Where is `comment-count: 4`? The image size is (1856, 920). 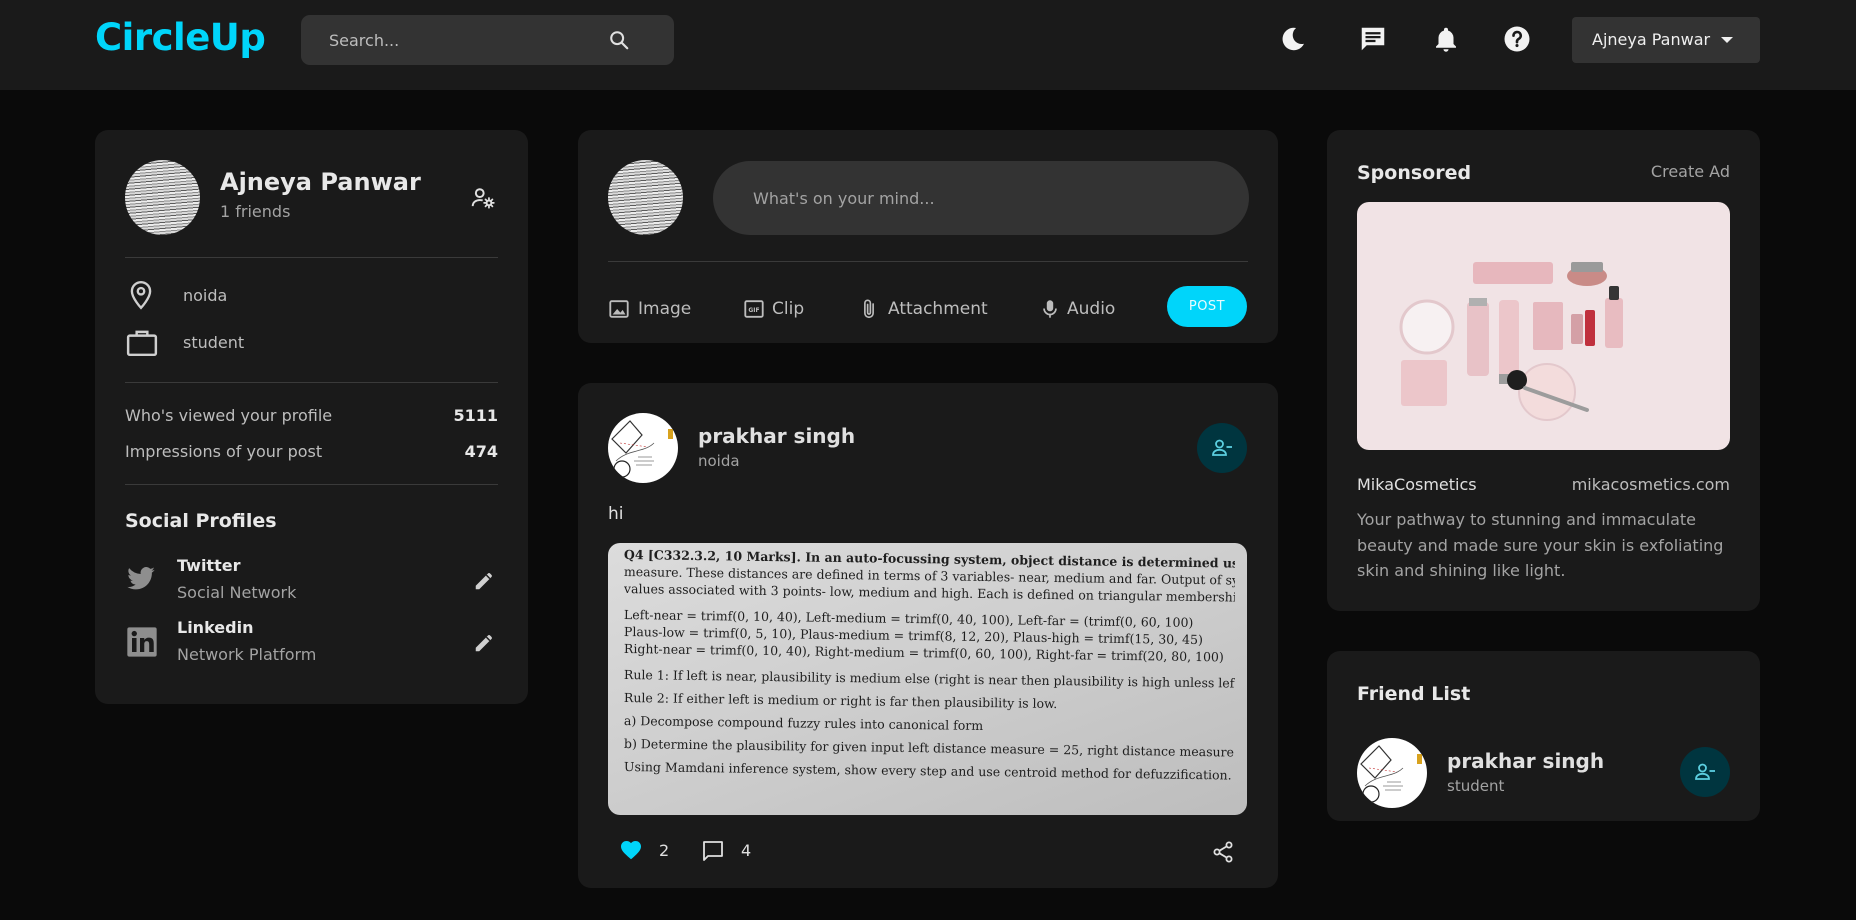
comment-count: 4 is located at coordinates (746, 850).